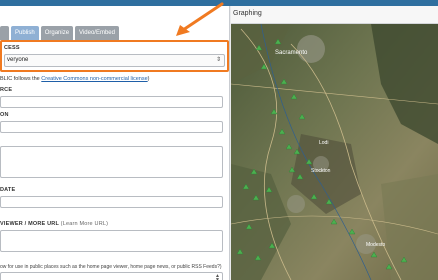  What do you see at coordinates (4, 33) in the screenshot?
I see `tab-partial` at bounding box center [4, 33].